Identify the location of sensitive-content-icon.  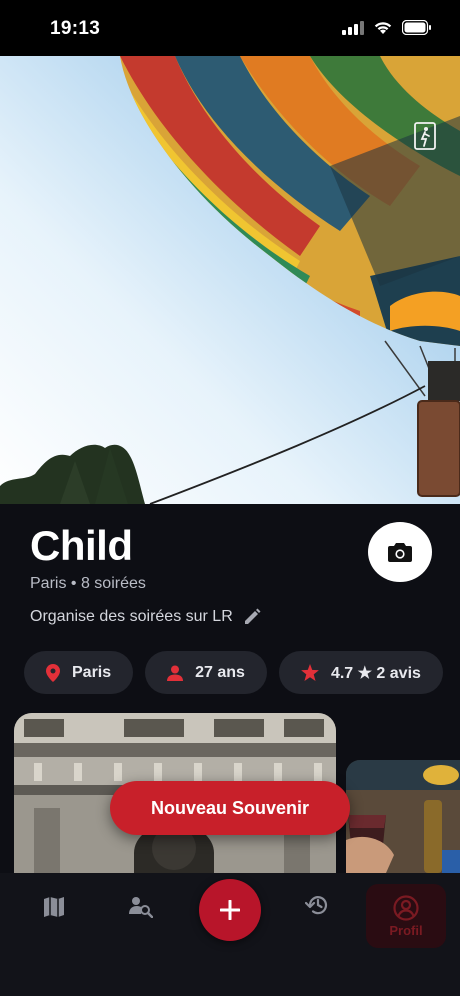
(425, 136).